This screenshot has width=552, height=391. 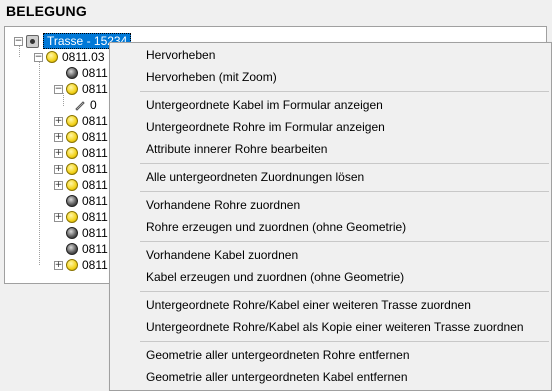 What do you see at coordinates (93, 105) in the screenshot?
I see `tree-child-label: 0` at bounding box center [93, 105].